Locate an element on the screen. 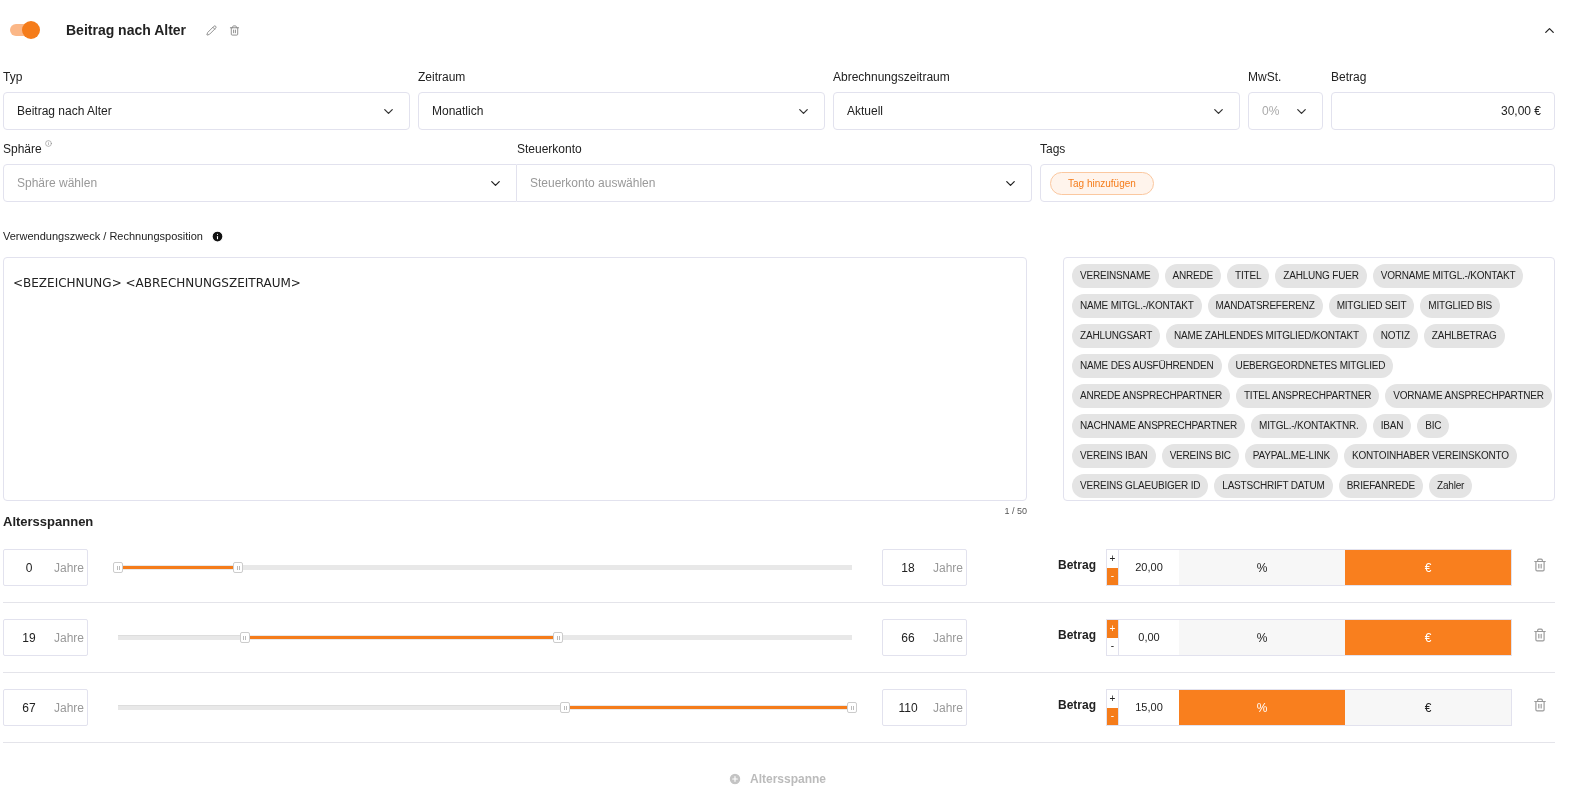 This screenshot has height=793, width=1574. placeholder-chip: VORNAME ANSPRECHPARTNER is located at coordinates (1468, 395).